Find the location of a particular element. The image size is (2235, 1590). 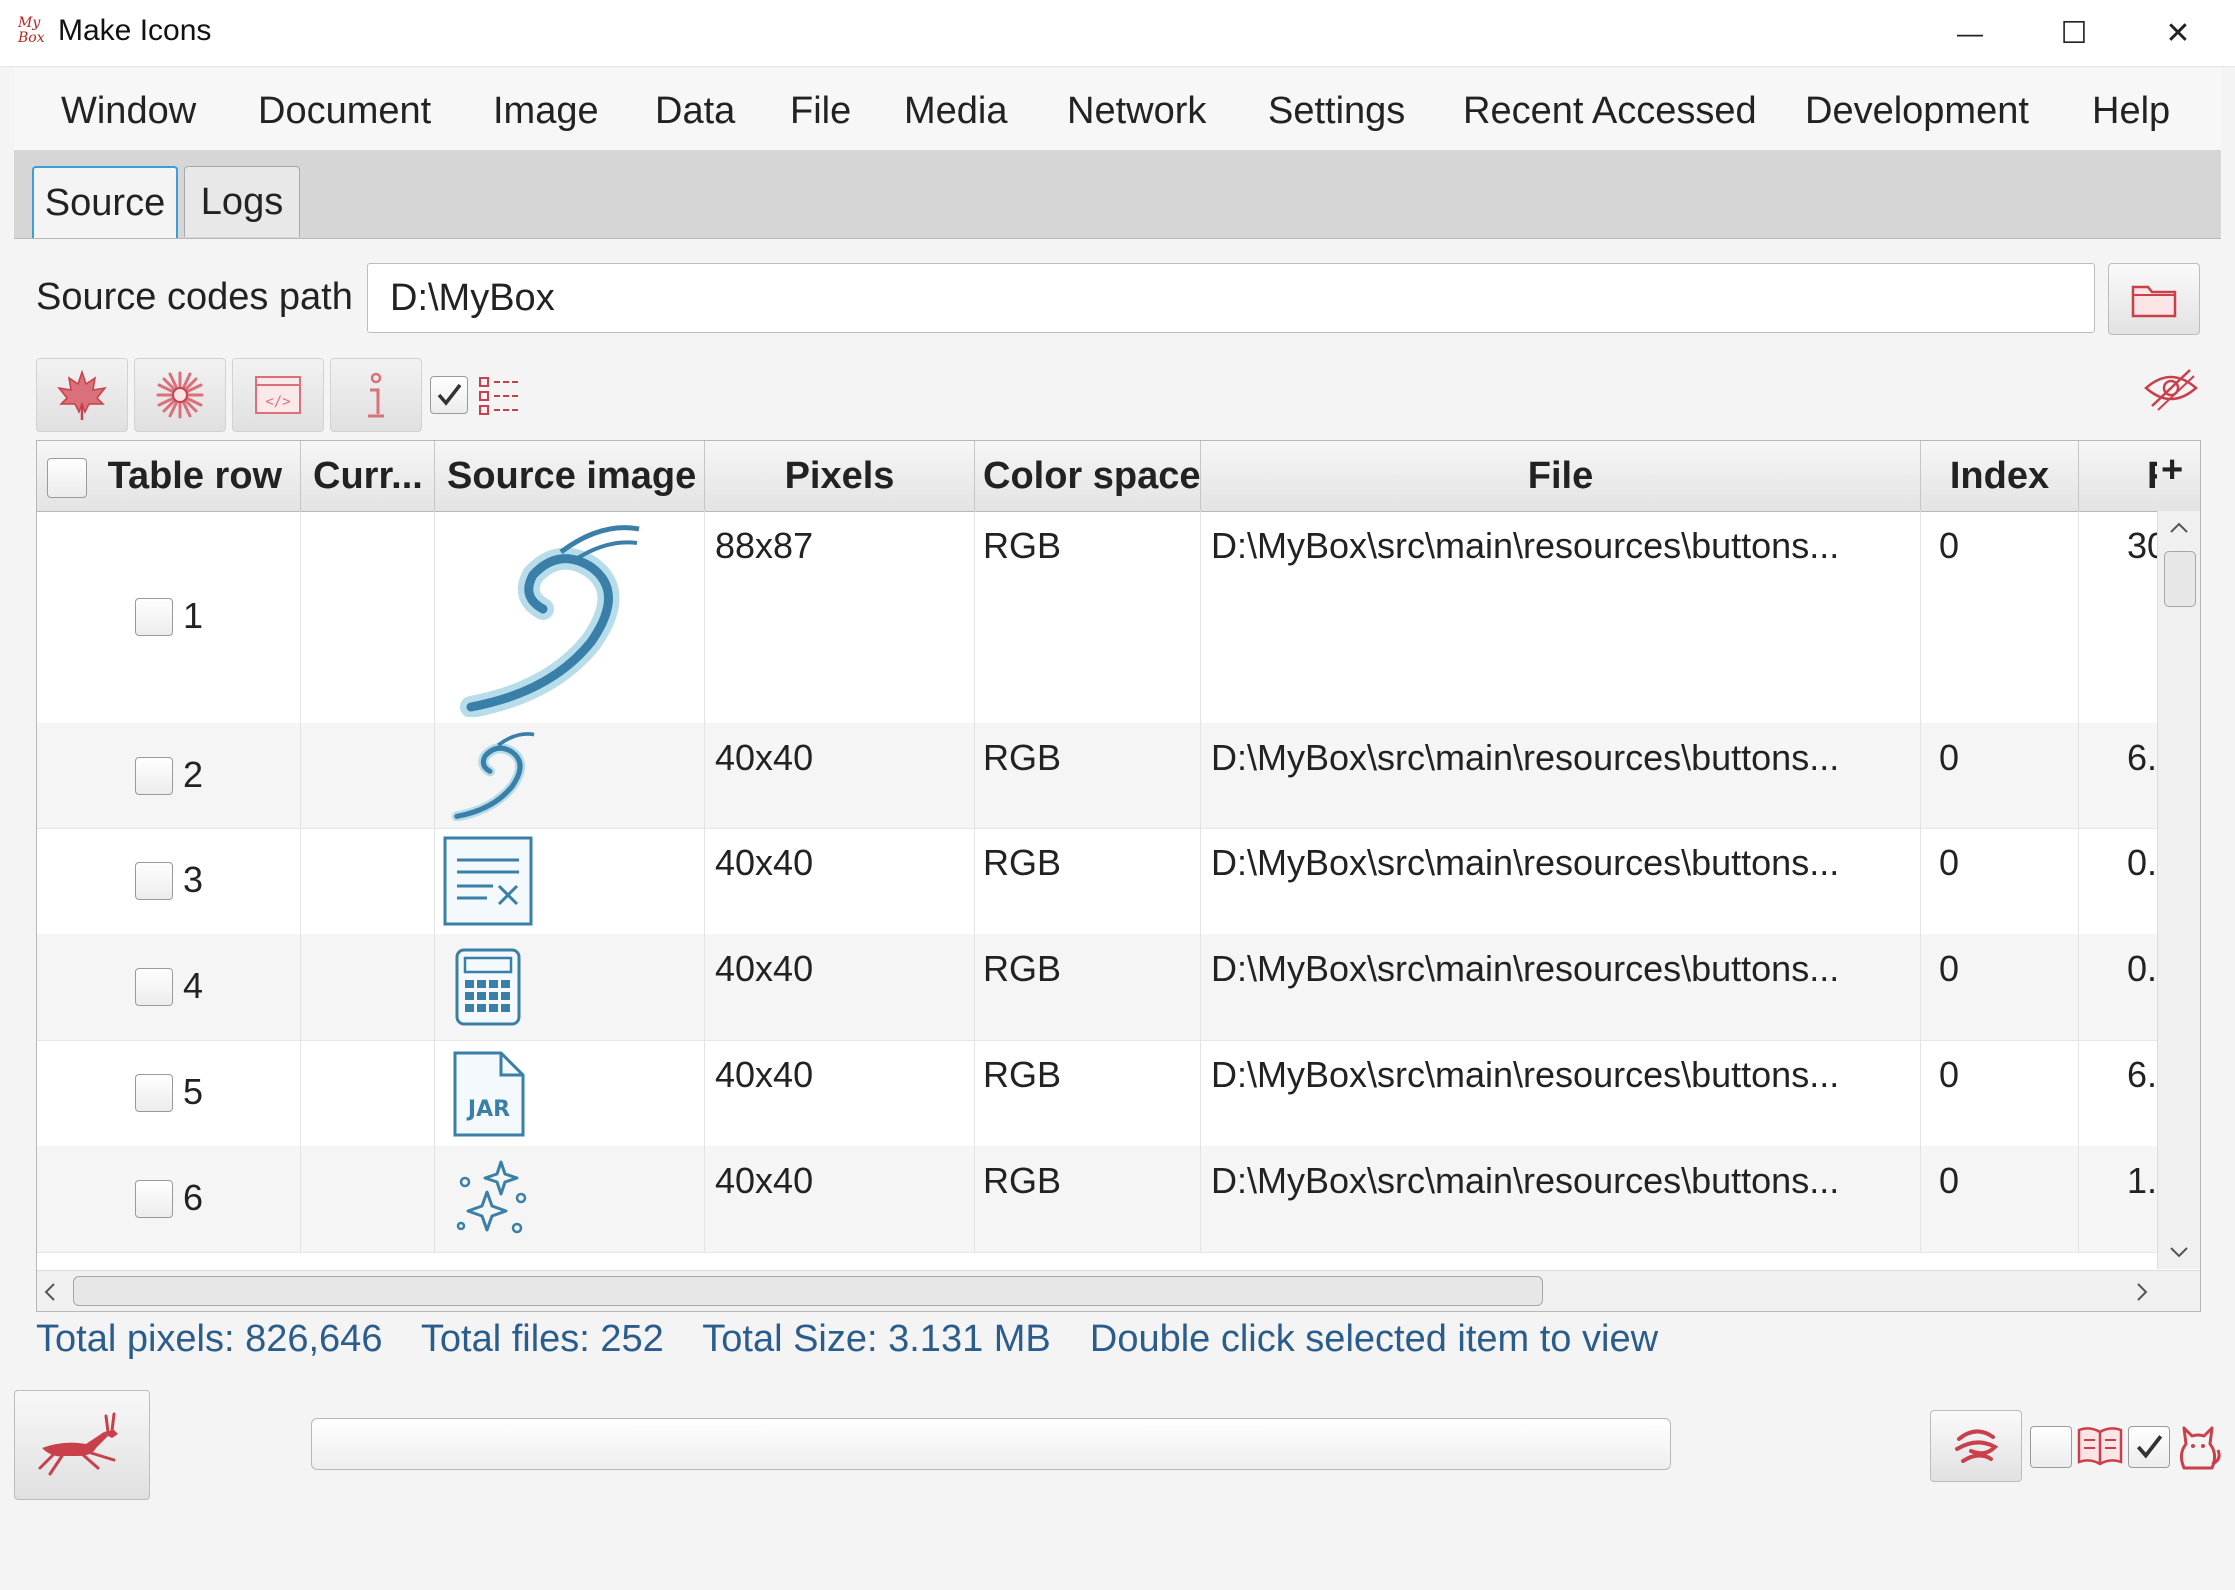

menu-window: Window is located at coordinates (128, 111).